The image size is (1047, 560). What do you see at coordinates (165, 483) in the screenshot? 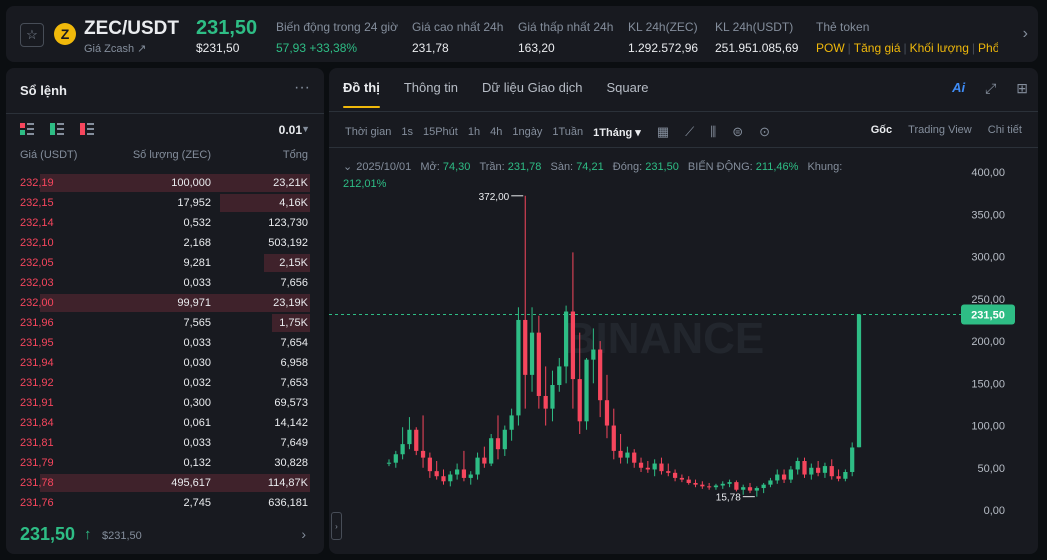
I see `ask-row: 231,78 495,617 114,87K` at bounding box center [165, 483].